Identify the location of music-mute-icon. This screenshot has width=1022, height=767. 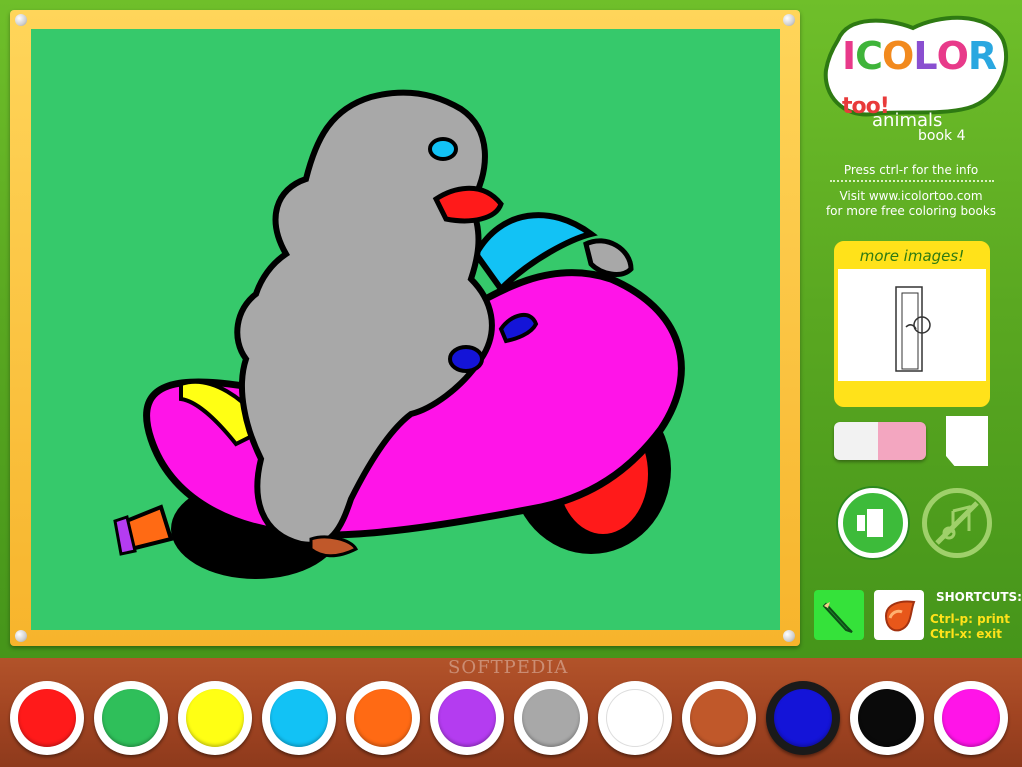
(957, 523).